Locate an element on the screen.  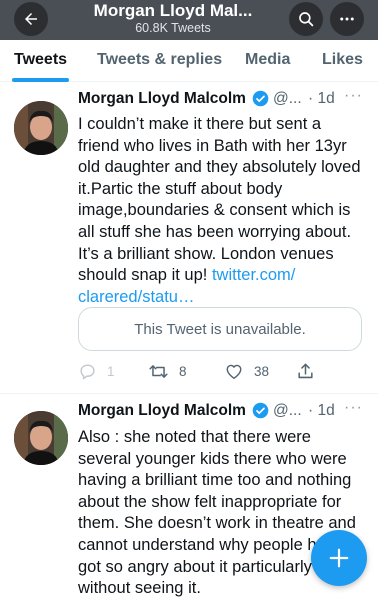
tab-media: Media is located at coordinates (267, 60).